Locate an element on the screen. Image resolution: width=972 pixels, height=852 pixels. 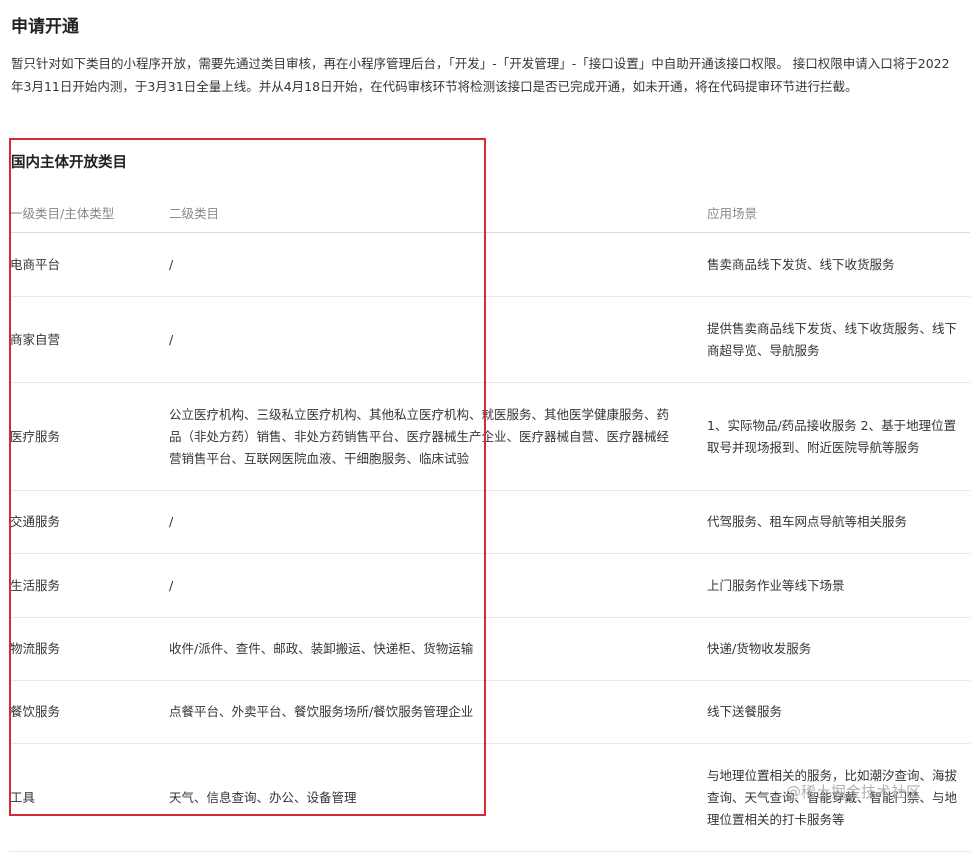
cell-scene: 售卖商品线下发货、线下收货服务 is located at coordinates (838, 264).